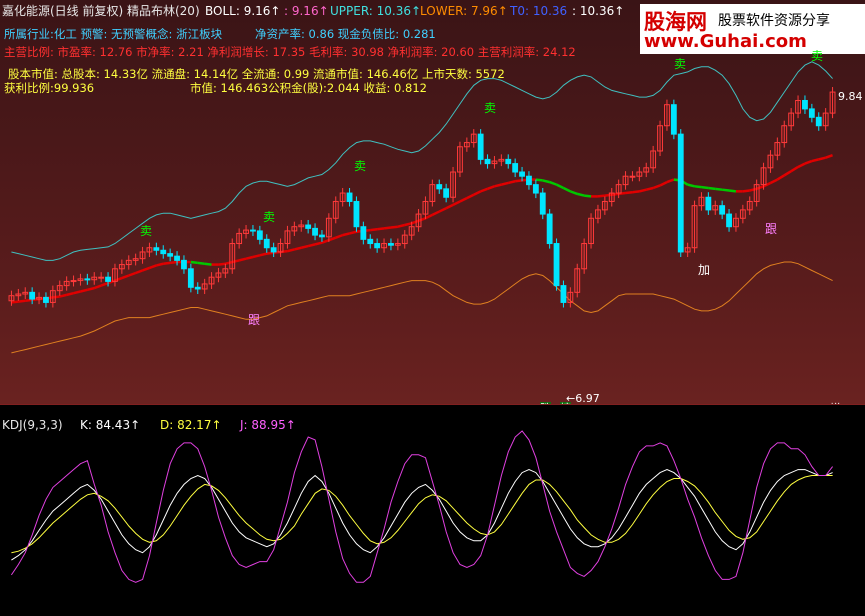  I want to click on kdj-k-line, so click(422, 515).